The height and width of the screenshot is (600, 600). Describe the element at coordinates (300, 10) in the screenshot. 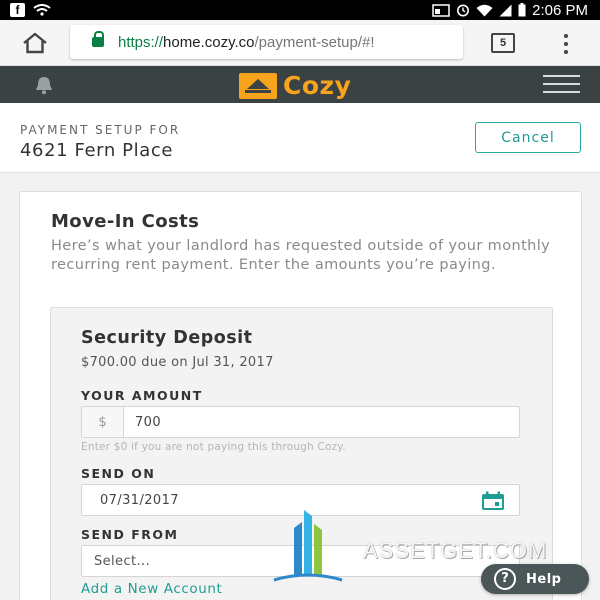

I see `status-bar: f 2:06 PM` at that location.